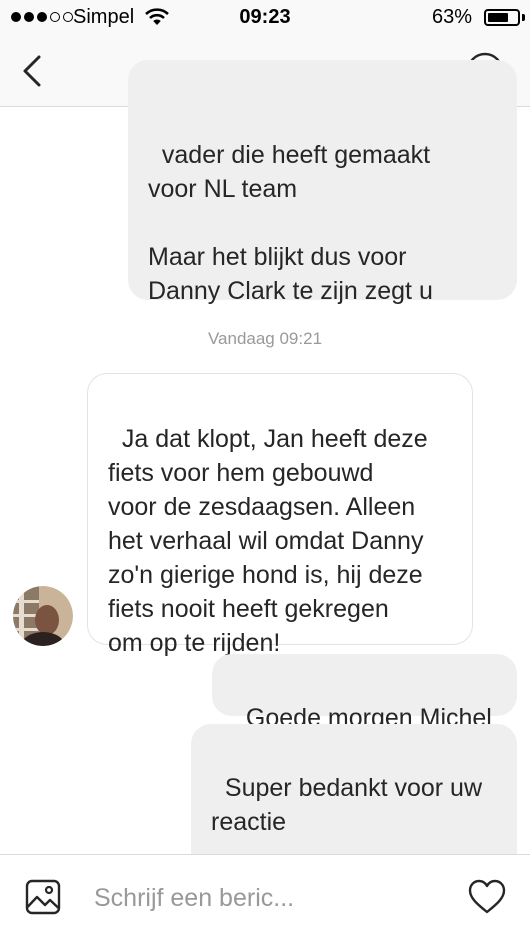  What do you see at coordinates (347, 805) in the screenshot?
I see `message-text: Super bedankt voor uw reactie` at bounding box center [347, 805].